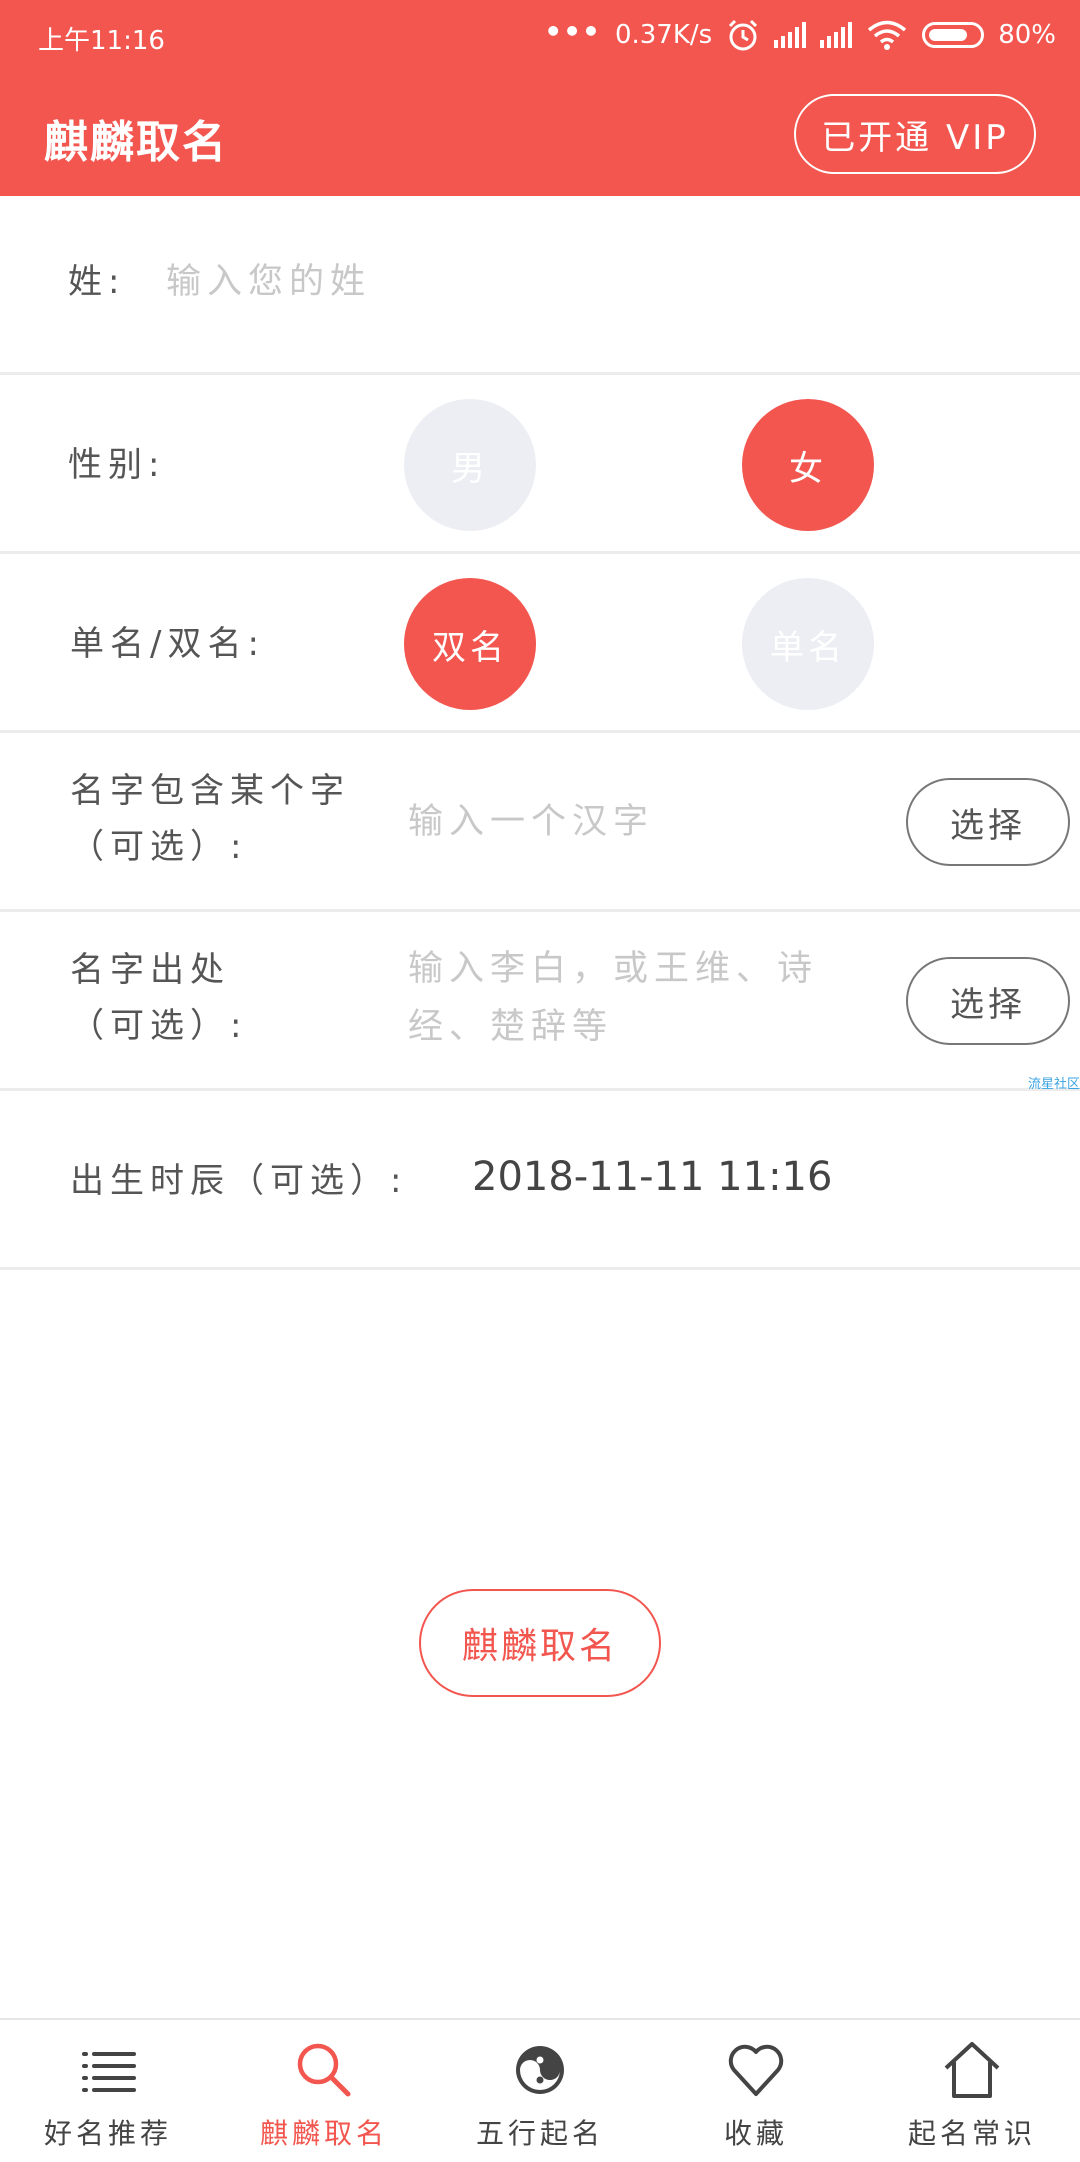 The width and height of the screenshot is (1080, 2162). I want to click on double-name-option: 双名, so click(470, 644).